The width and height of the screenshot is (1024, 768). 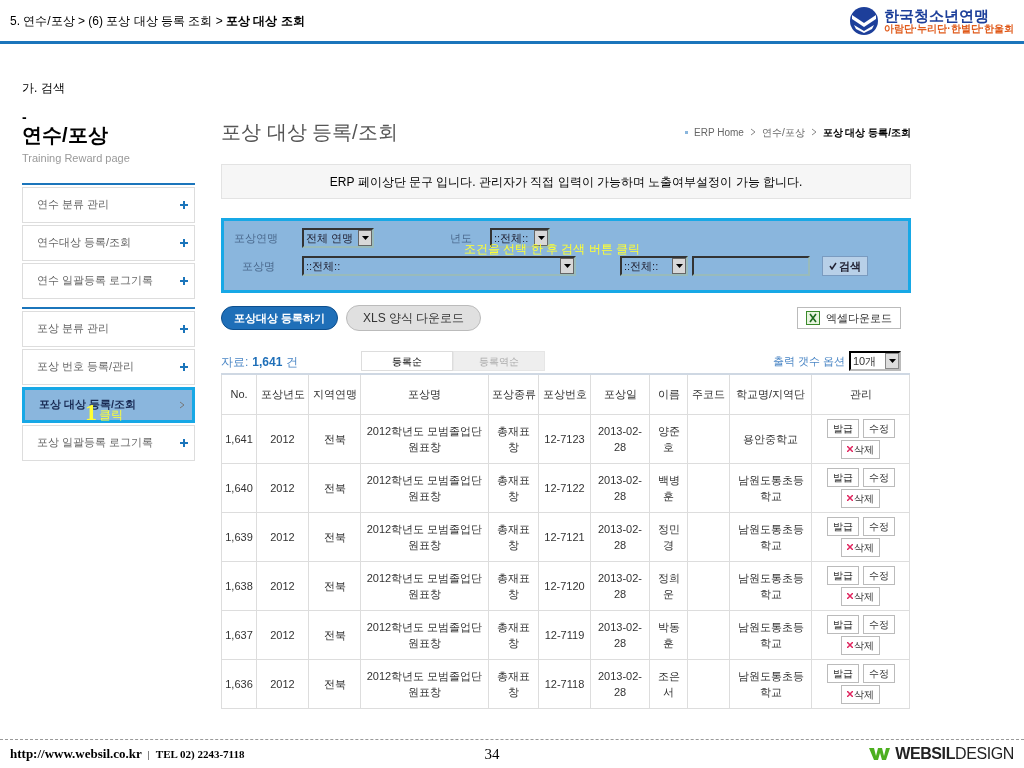 I want to click on table-cell: 백병훈, so click(x=668, y=487).